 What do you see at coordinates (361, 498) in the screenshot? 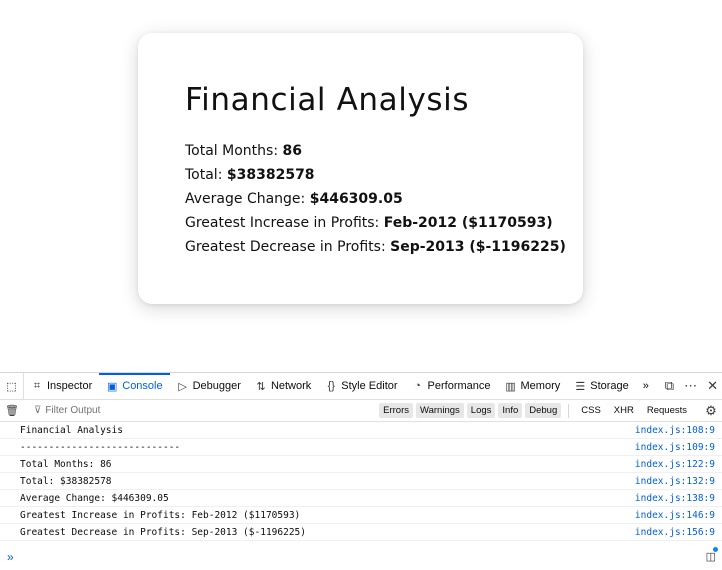
I see `list-item: Average Change: $446309.05 index.js:138:9` at bounding box center [361, 498].